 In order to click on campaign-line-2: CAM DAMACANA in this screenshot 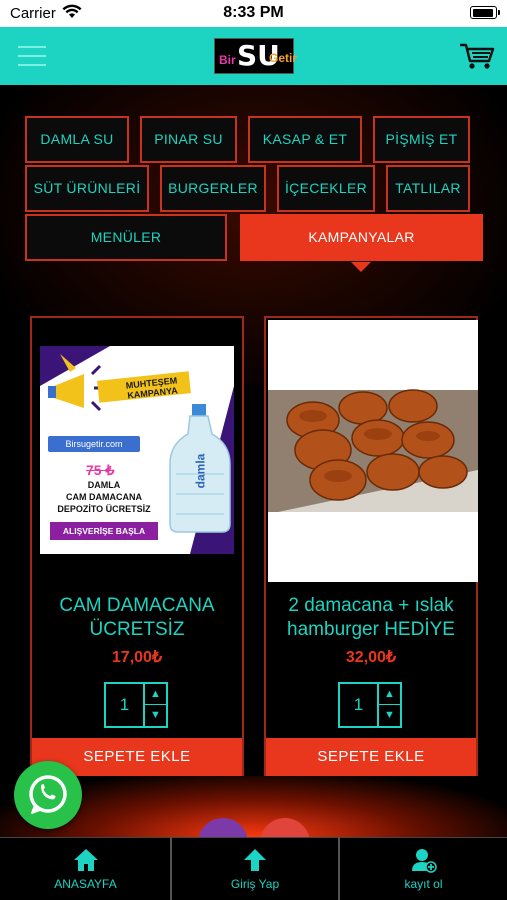, I will do `click(104, 497)`.